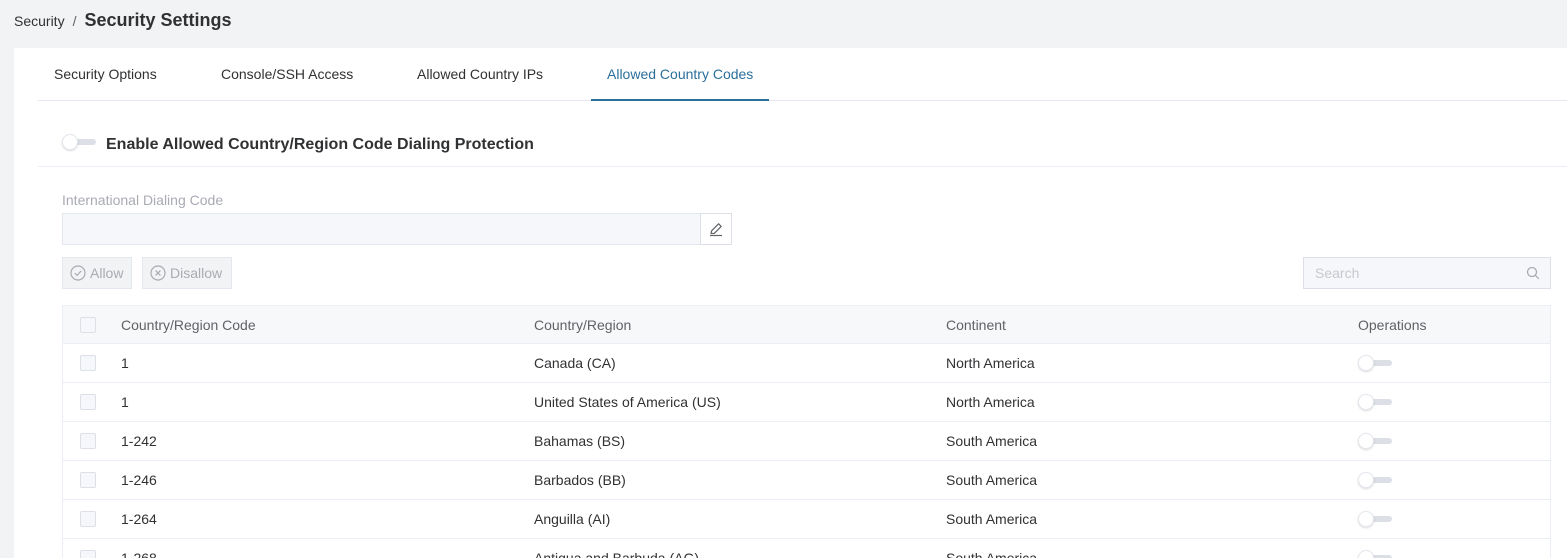  Describe the element at coordinates (616, 554) in the screenshot. I see `row-country: Antigua and Barbuda (AG)` at that location.